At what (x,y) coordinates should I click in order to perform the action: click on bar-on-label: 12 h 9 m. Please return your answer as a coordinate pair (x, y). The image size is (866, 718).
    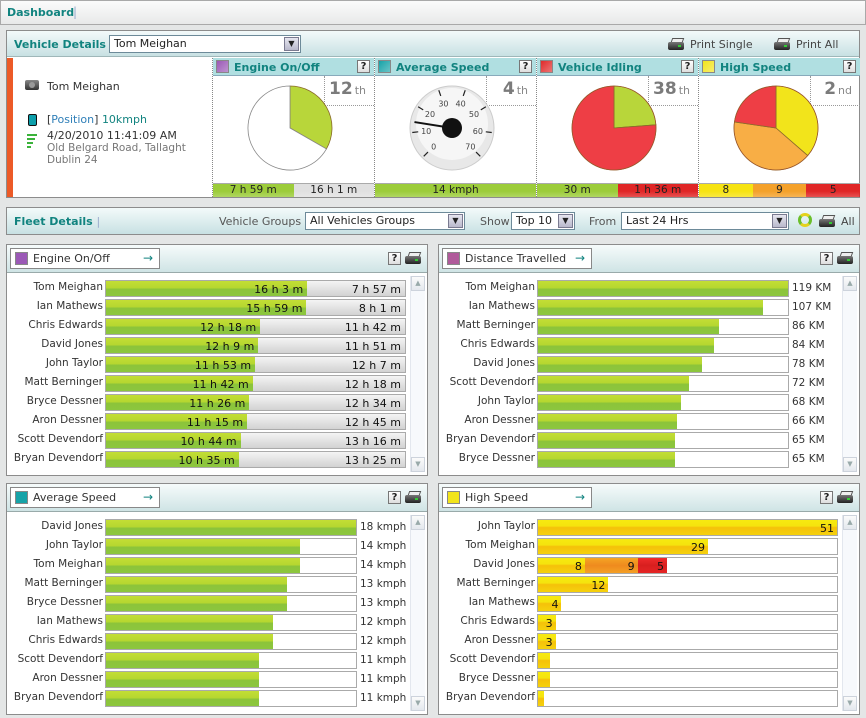
    Looking at the image, I should click on (230, 346).